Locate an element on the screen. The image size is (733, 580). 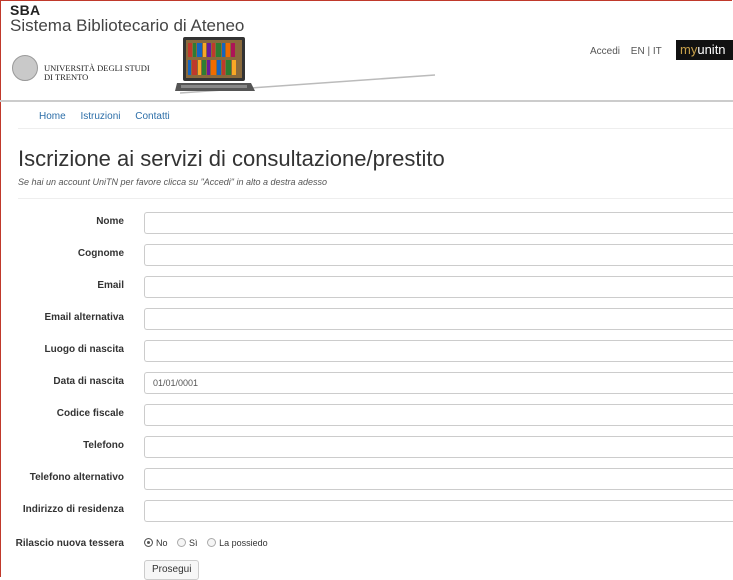
form-row-indirizzo: Indirizzo di residenza is located at coordinates (366, 511).